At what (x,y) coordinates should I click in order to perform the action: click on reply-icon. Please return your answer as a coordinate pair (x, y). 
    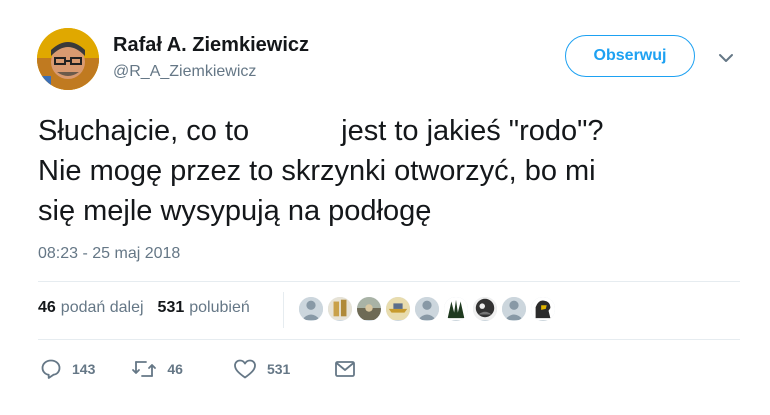
    Looking at the image, I should click on (51, 369).